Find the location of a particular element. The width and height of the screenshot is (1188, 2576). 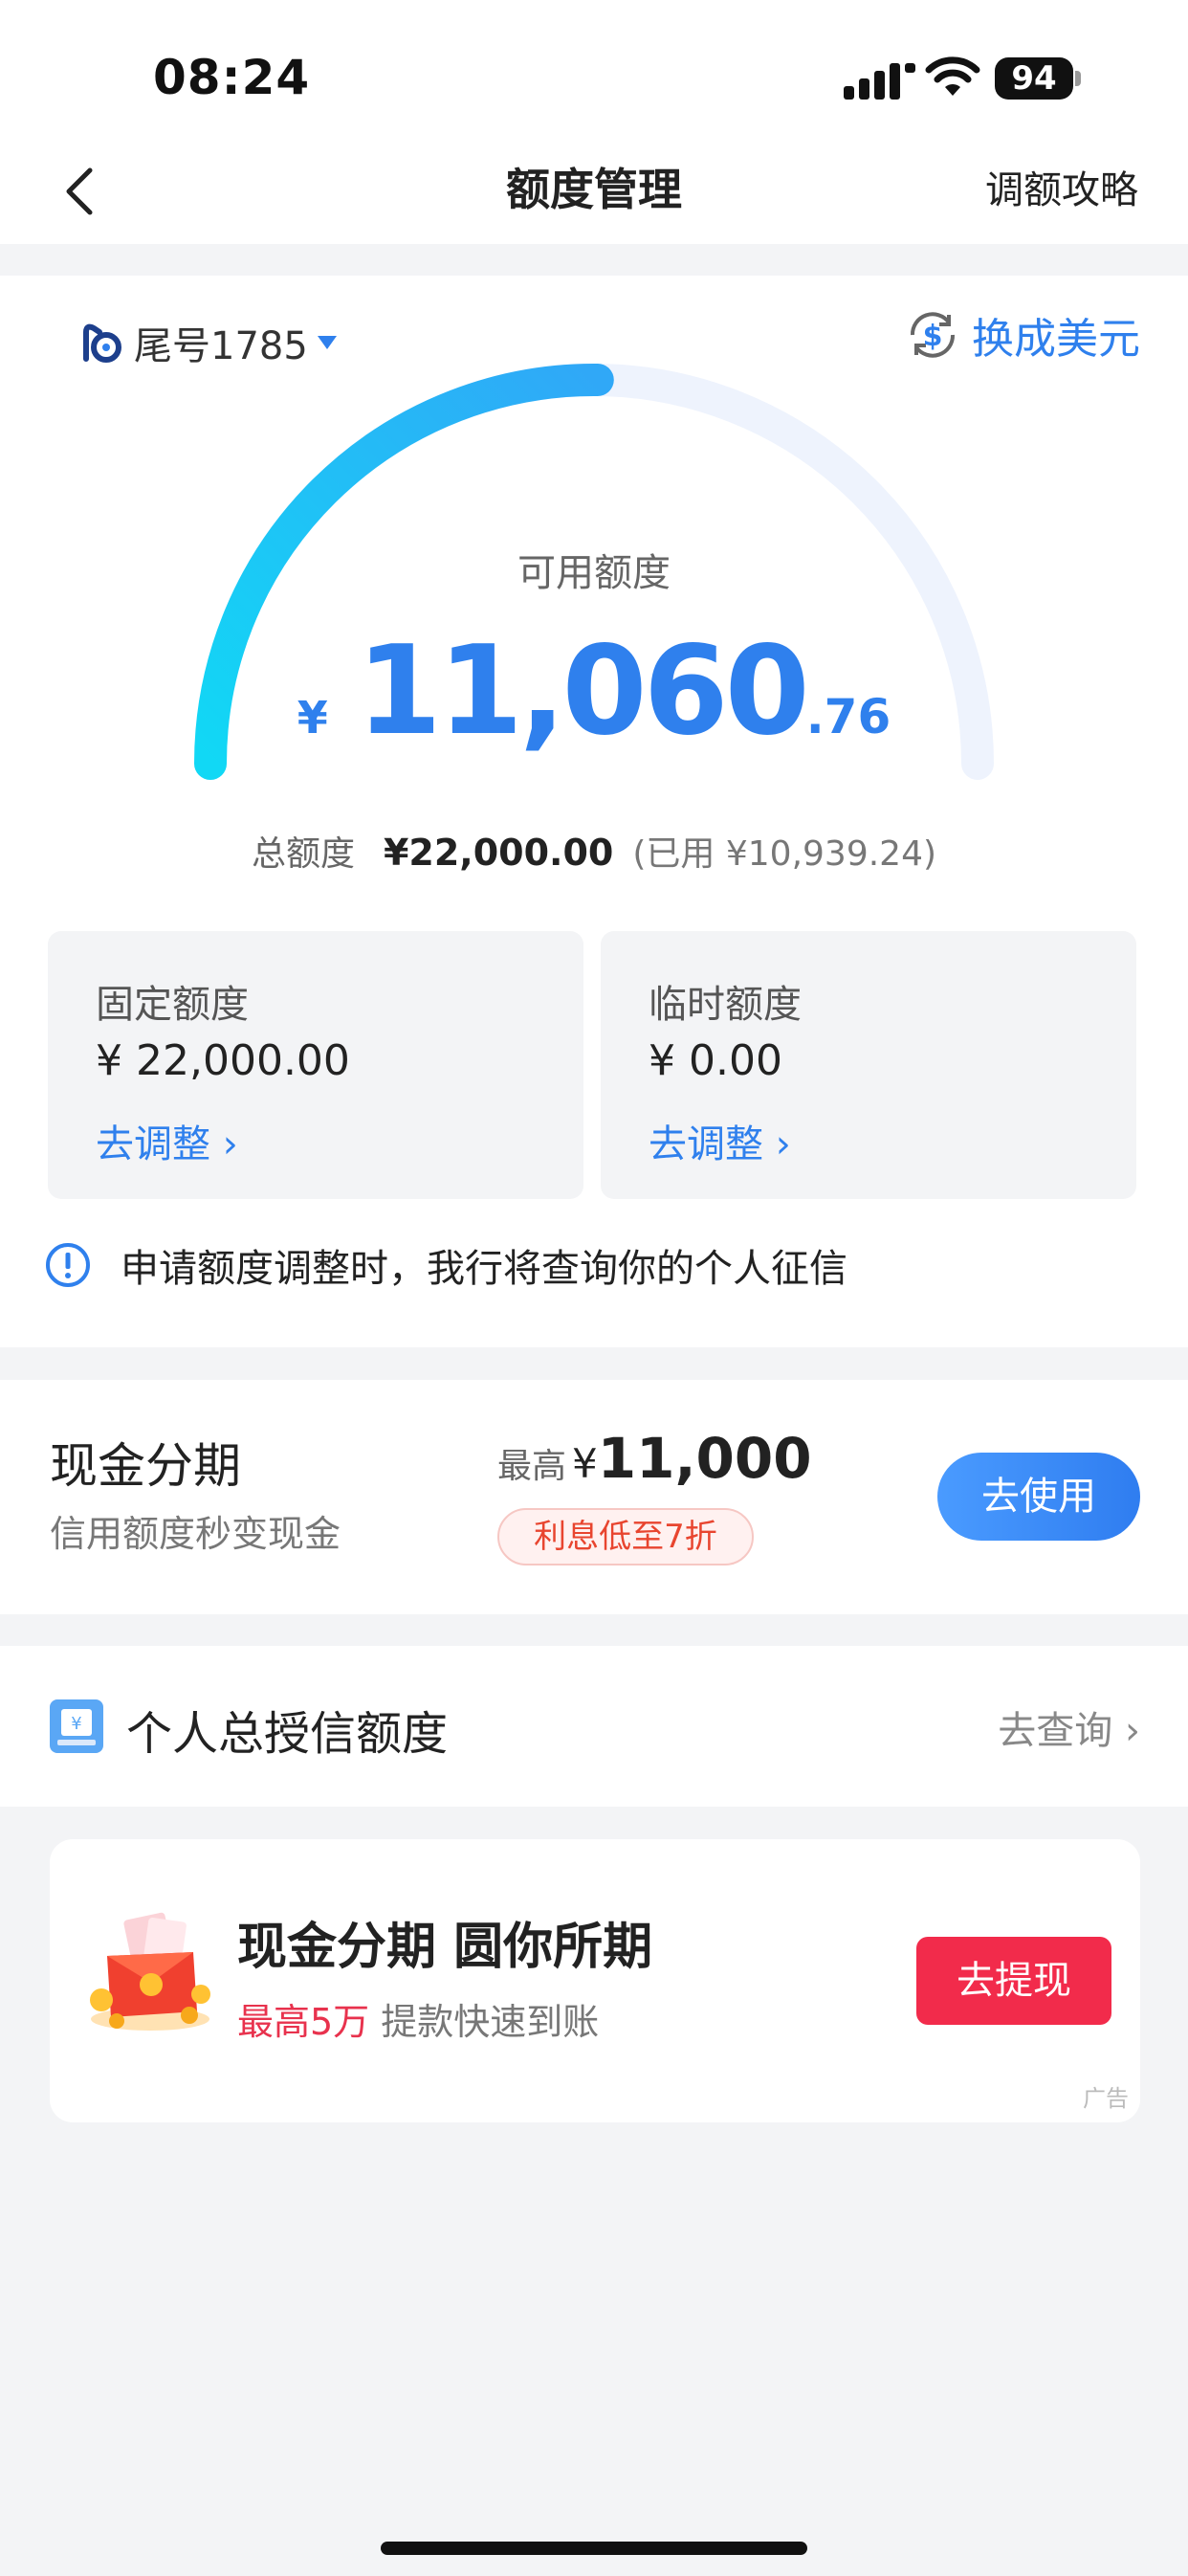

account-selector: 尾号1785 is located at coordinates (208, 342).